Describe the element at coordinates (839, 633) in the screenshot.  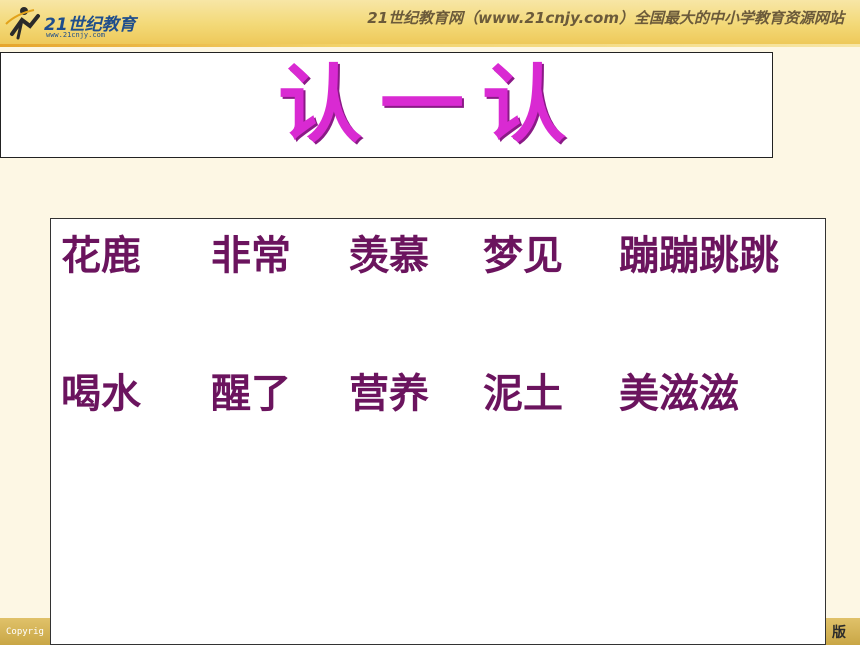
I see `edition-text: 版` at that location.